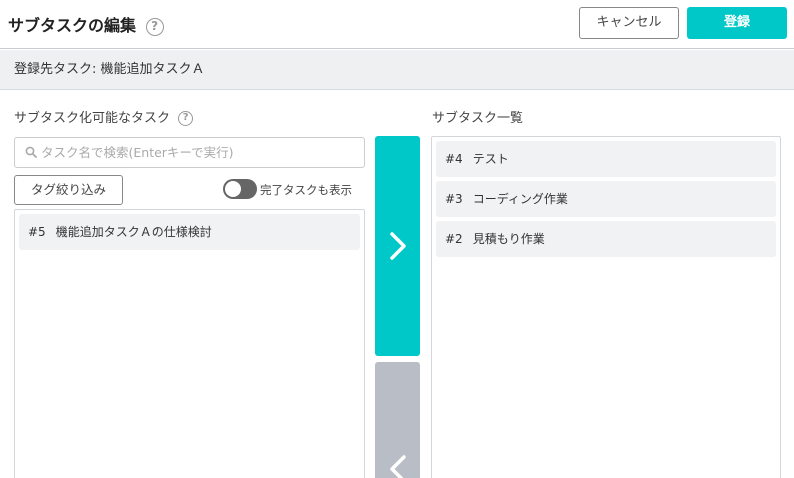 Image resolution: width=794 pixels, height=478 pixels. I want to click on dialog-header: サブタスクの編集 ? キャンセル 登録, so click(397, 24).